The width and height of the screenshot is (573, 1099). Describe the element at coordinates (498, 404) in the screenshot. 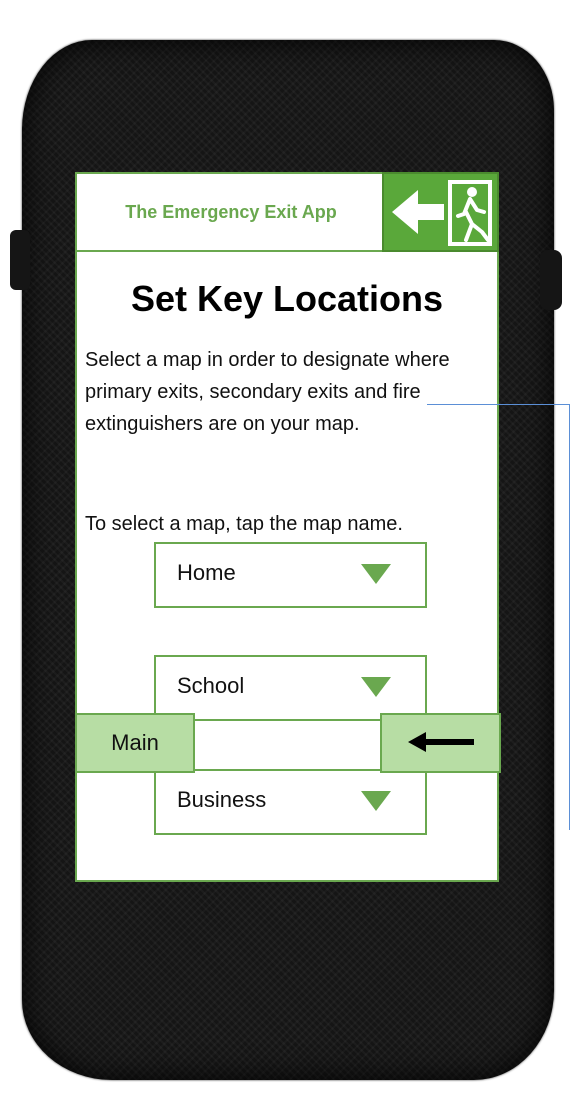

I see `annotation-connector` at that location.